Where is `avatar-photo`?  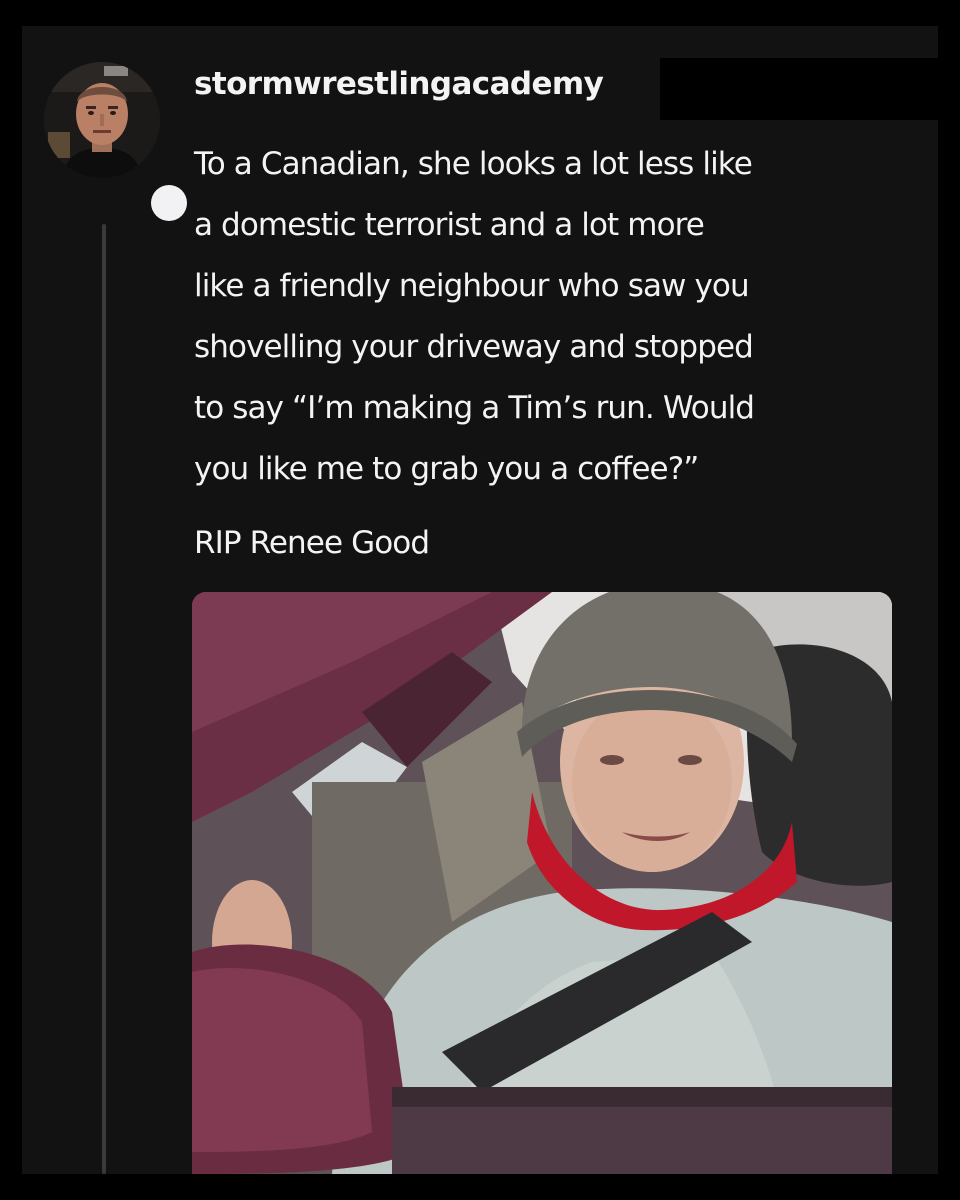 avatar-photo is located at coordinates (102, 120).